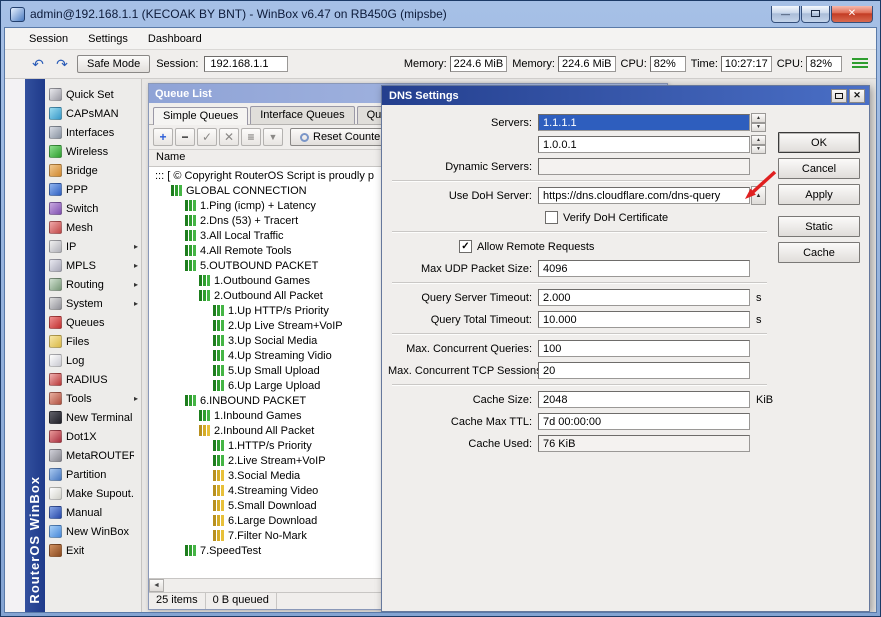 This screenshot has height=617, width=881. Describe the element at coordinates (644, 348) in the screenshot. I see `max-concurrent-queries-input: 100` at that location.